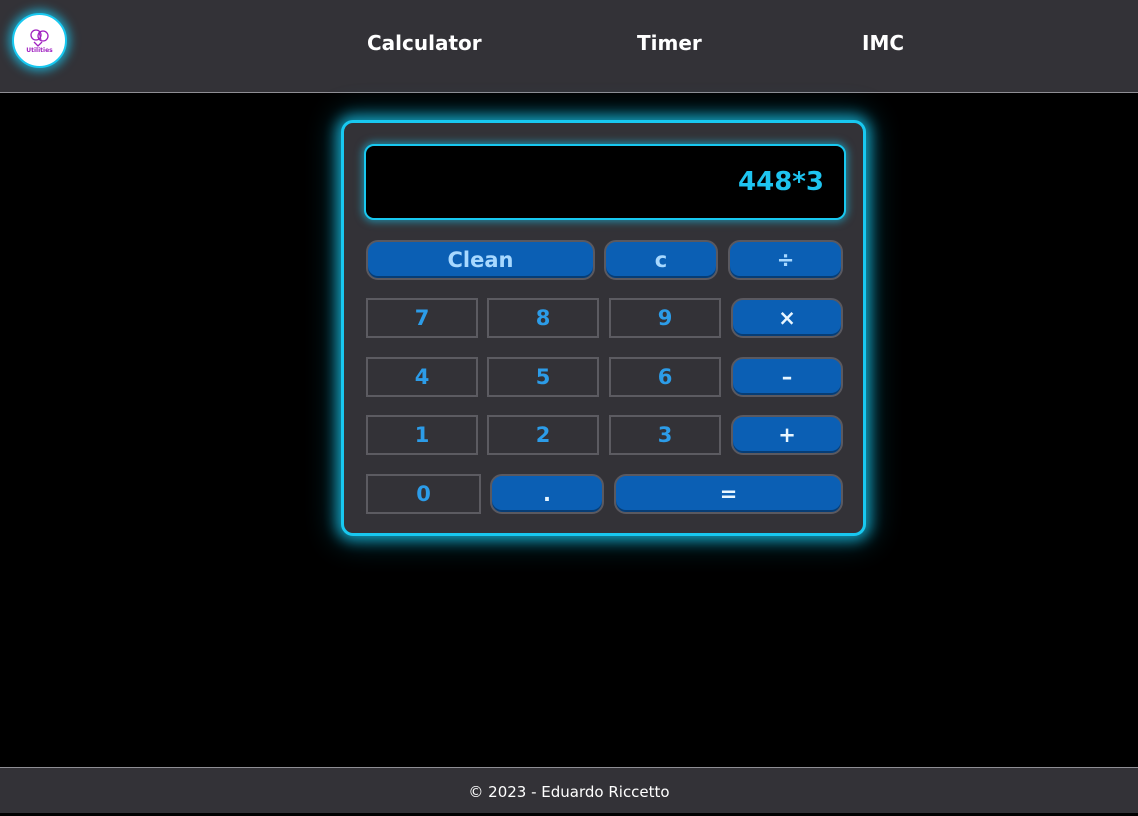  I want to click on equals-button-label: =, so click(728, 494).